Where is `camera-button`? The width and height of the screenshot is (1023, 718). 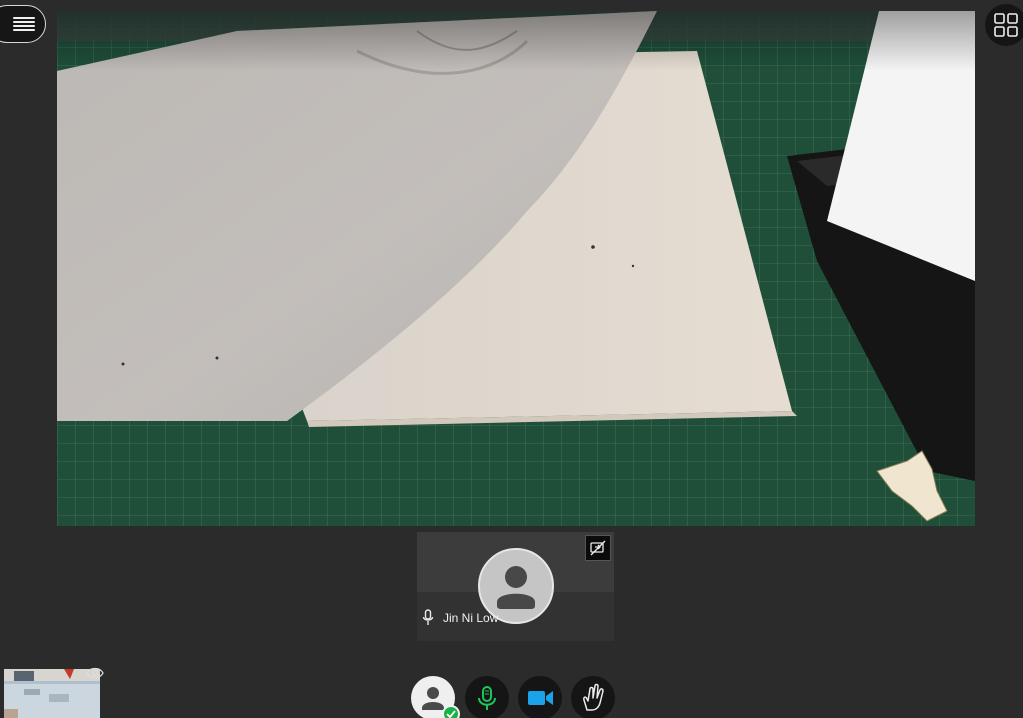 camera-button is located at coordinates (540, 697).